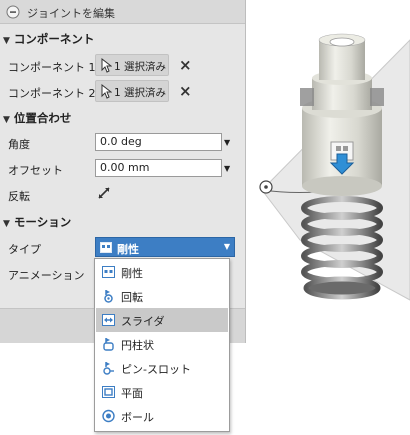 This screenshot has width=410, height=435. I want to click on joint-type-option-ball: ボール, so click(162, 416).